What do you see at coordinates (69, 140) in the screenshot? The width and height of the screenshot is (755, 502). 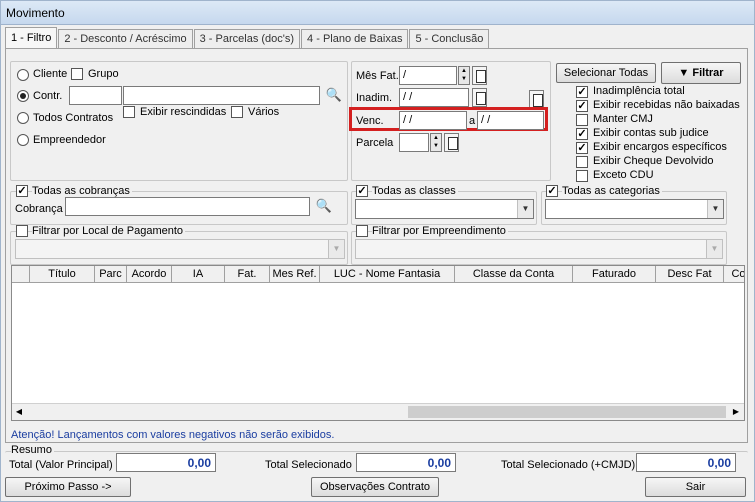 I see `empreendedor-label: Empreendedor` at bounding box center [69, 140].